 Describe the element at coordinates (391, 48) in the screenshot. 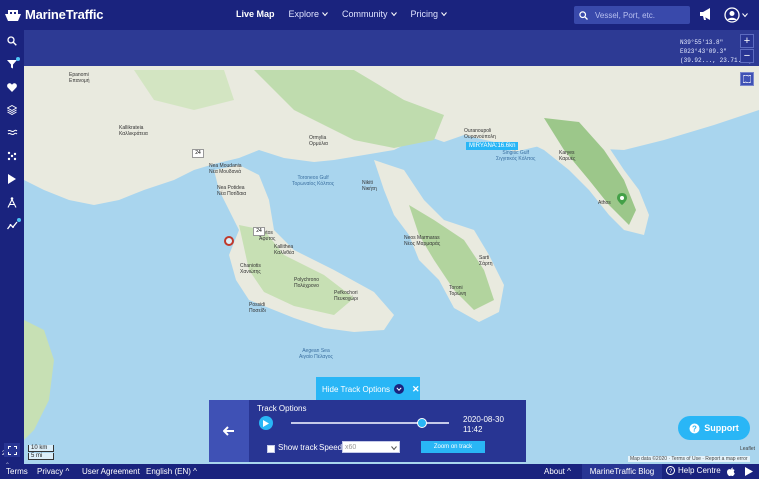

I see `map-top-band` at that location.